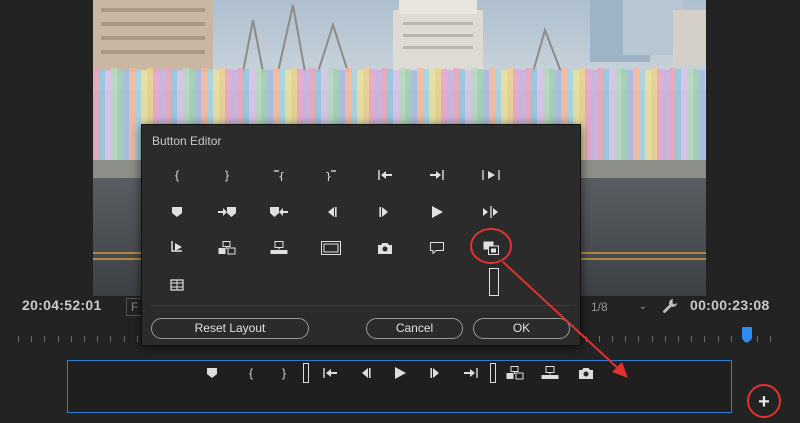  I want to click on reset-layout-button: Reset Layout, so click(230, 328).